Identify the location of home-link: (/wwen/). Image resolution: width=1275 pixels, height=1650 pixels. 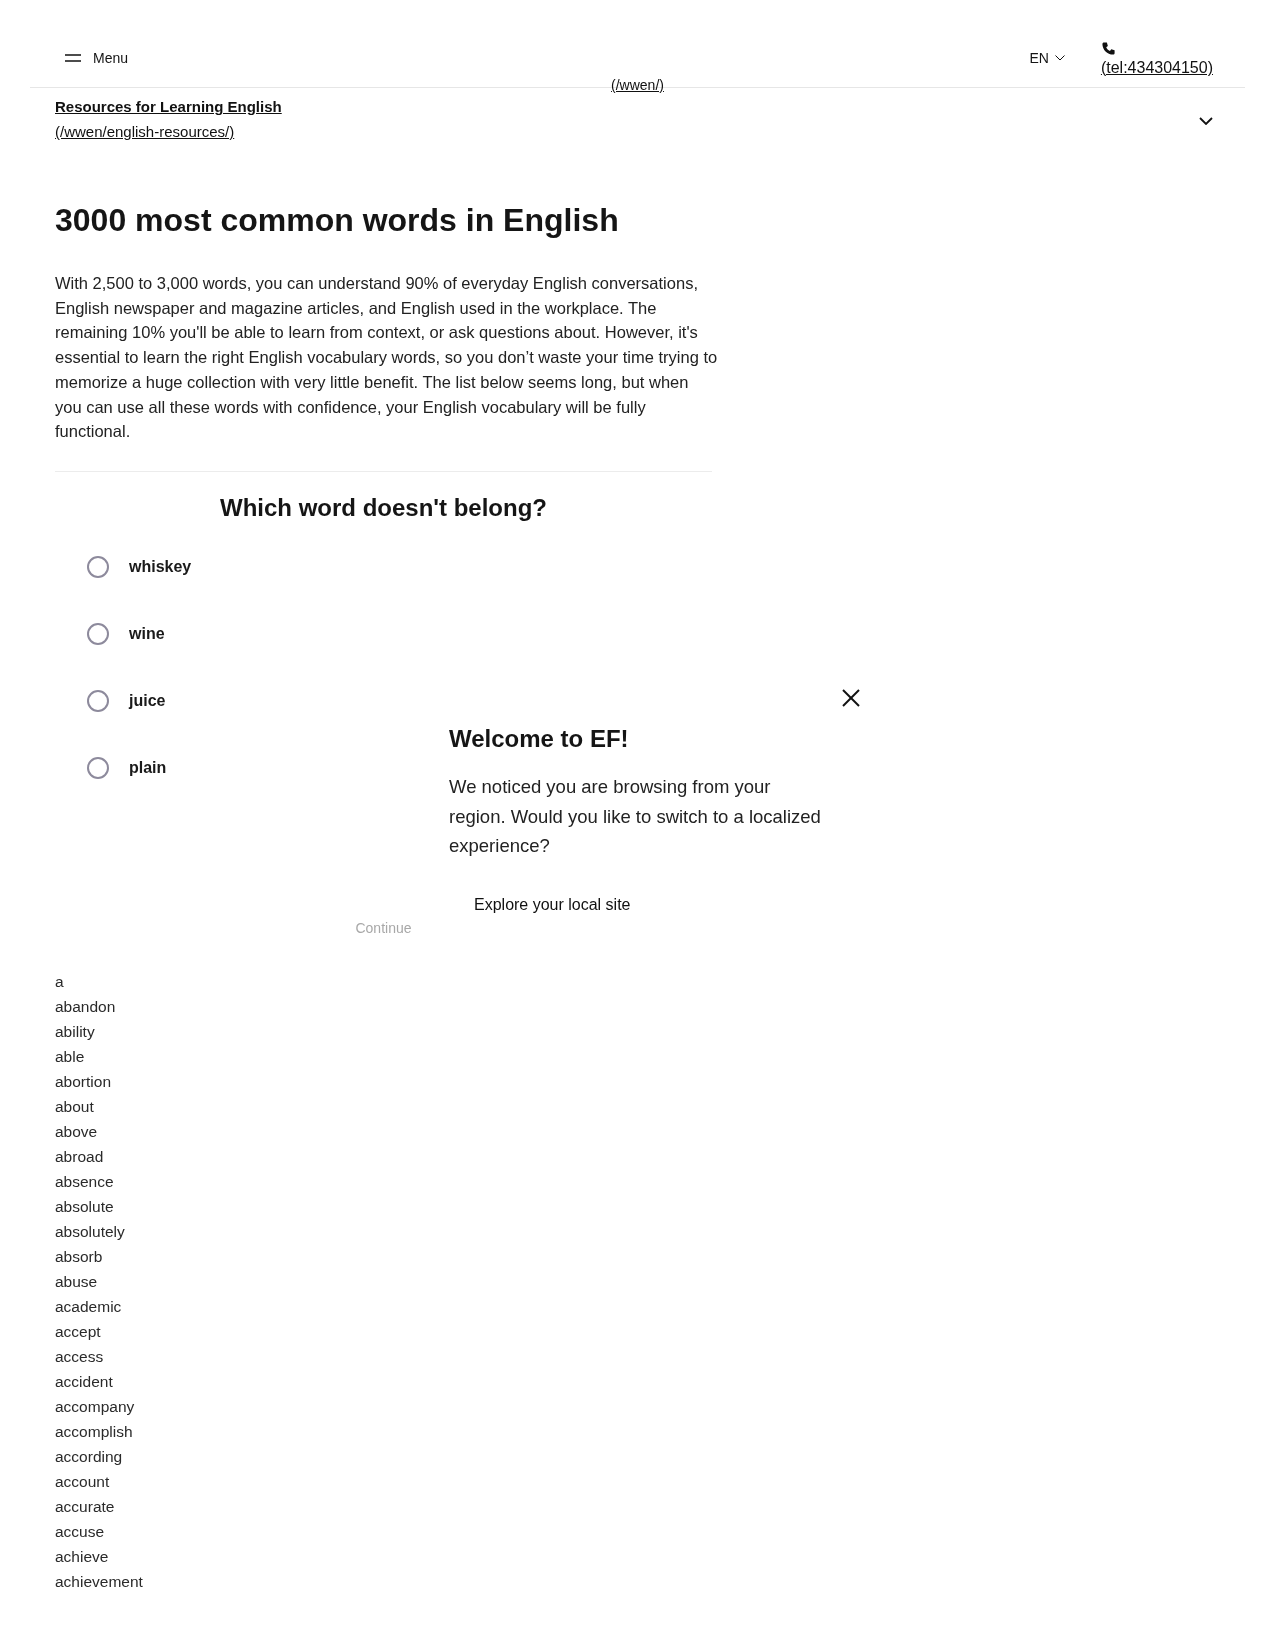
(637, 85).